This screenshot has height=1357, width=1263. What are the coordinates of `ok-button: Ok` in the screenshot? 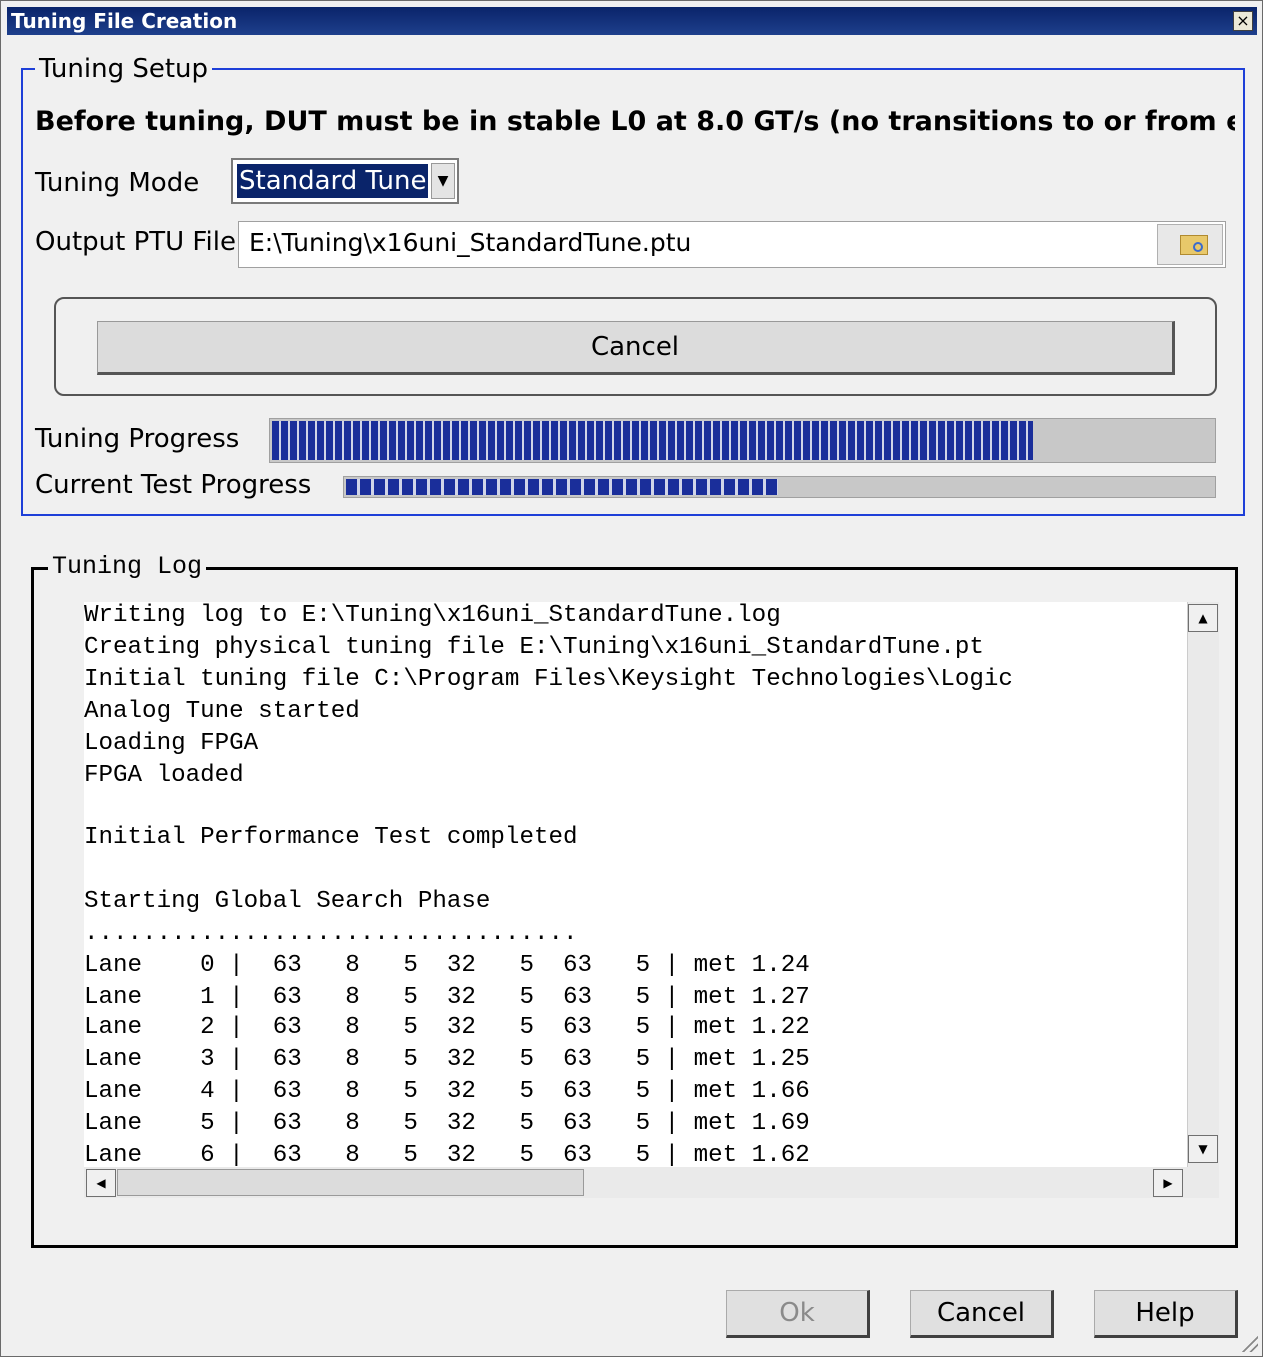 It's located at (798, 1314).